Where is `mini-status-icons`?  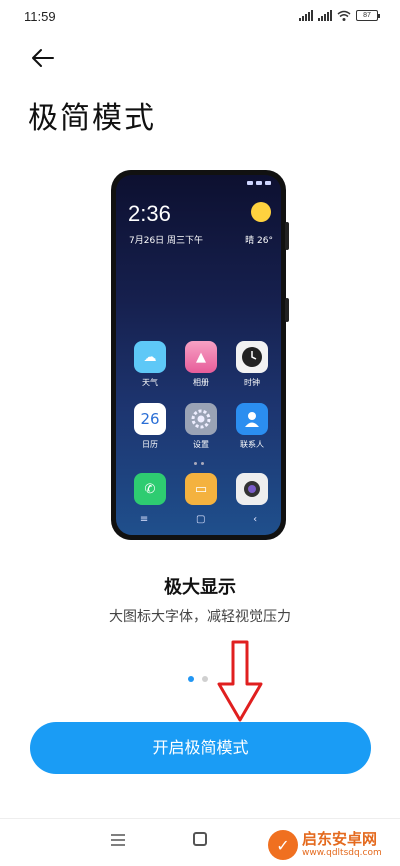 mini-status-icons is located at coordinates (259, 183).